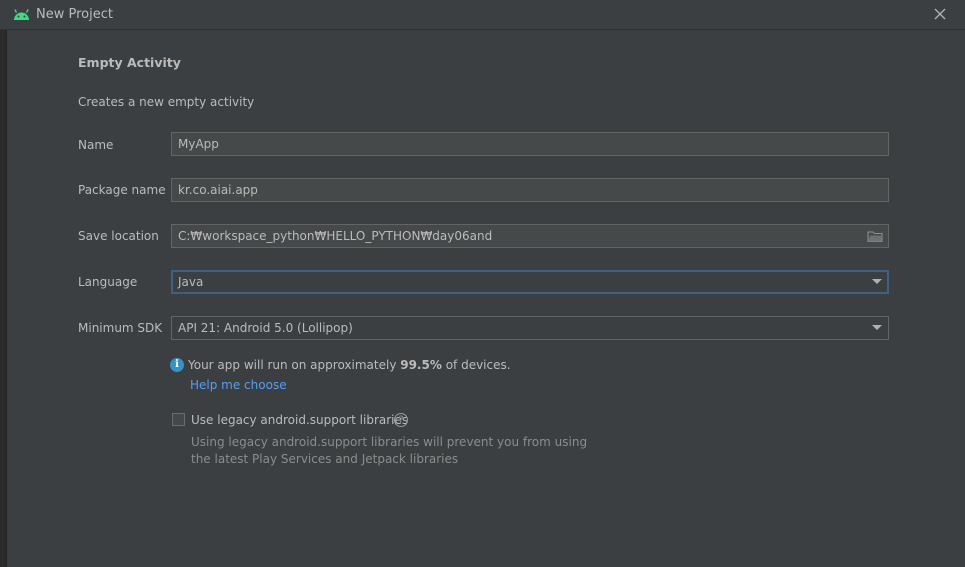 The height and width of the screenshot is (567, 965). Describe the element at coordinates (166, 102) in the screenshot. I see `template-description: Creates a new empty activity` at that location.